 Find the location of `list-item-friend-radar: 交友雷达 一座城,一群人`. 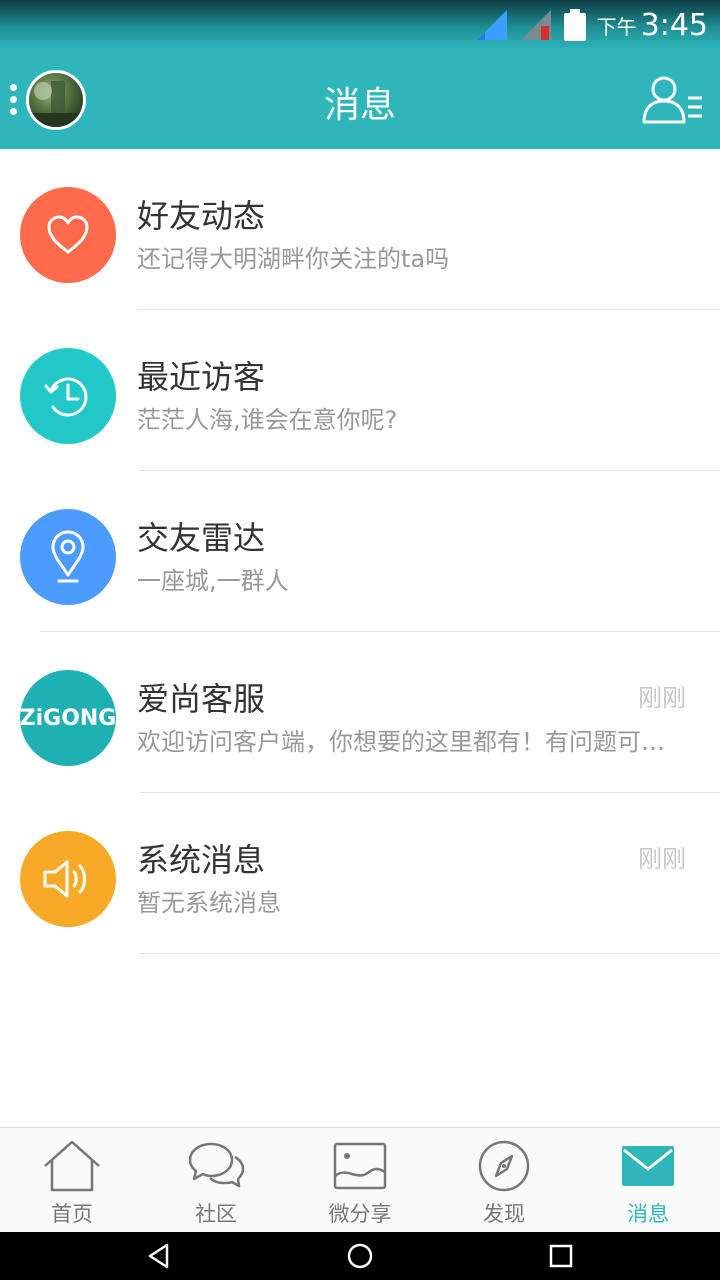

list-item-friend-radar: 交友雷达 一座城,一群人 is located at coordinates (360, 551).